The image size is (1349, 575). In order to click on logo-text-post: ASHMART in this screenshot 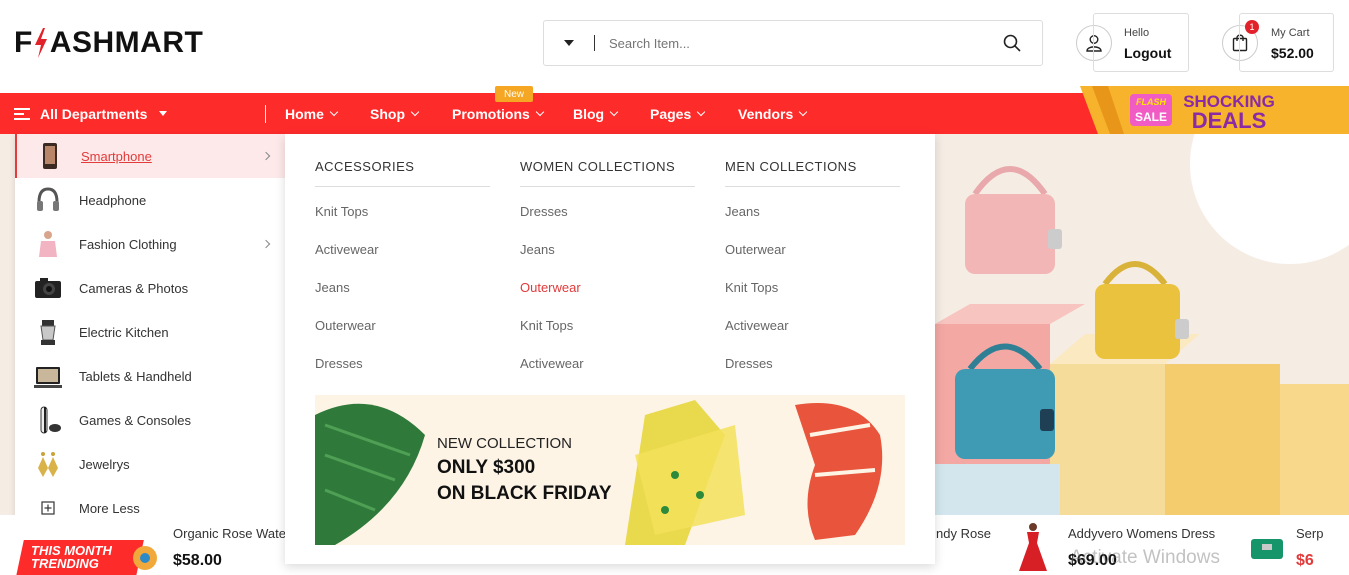, I will do `click(126, 42)`.